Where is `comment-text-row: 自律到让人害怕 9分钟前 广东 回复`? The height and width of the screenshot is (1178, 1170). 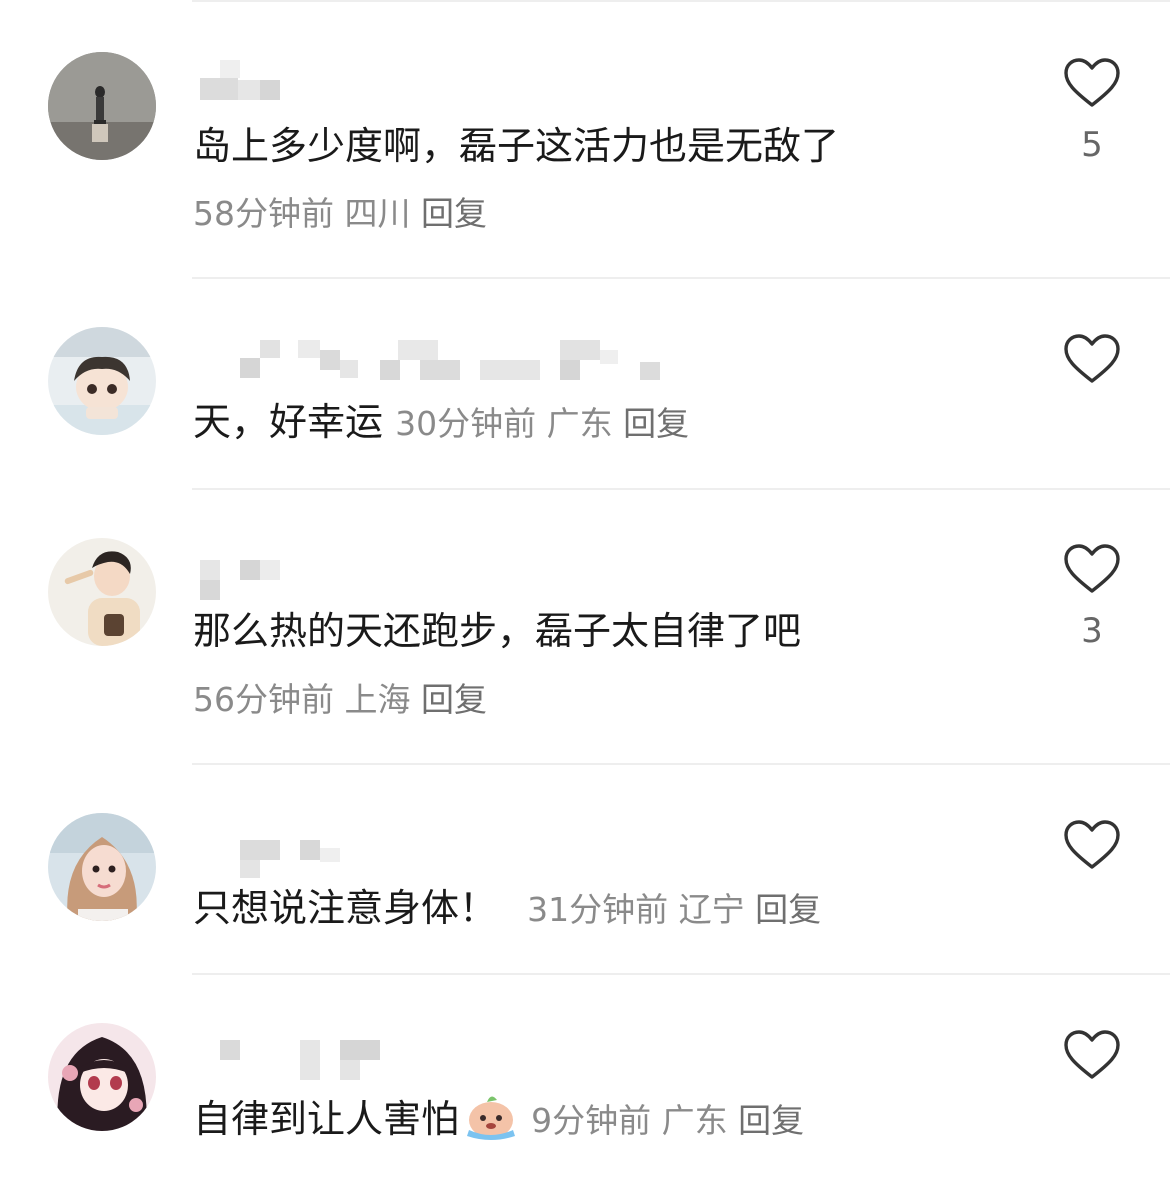
comment-text-row: 自律到让人害怕 9分钟前 广东 回复 is located at coordinates (611, 1122).